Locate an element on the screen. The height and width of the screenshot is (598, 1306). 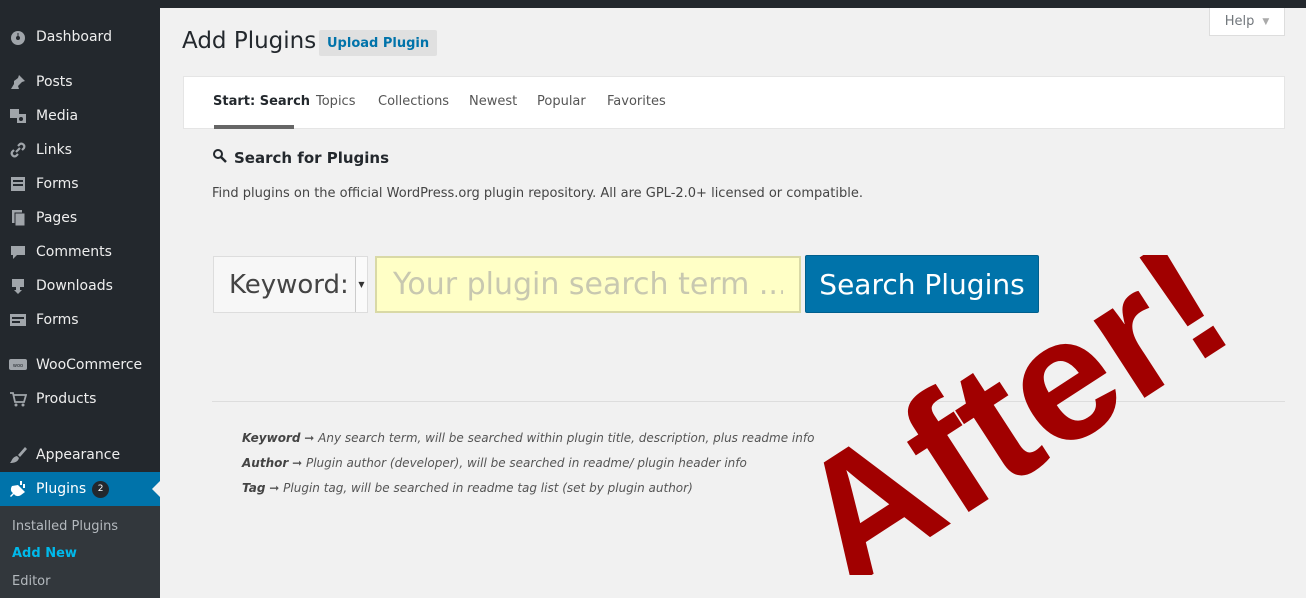
plugin-icon is located at coordinates (18, 489).